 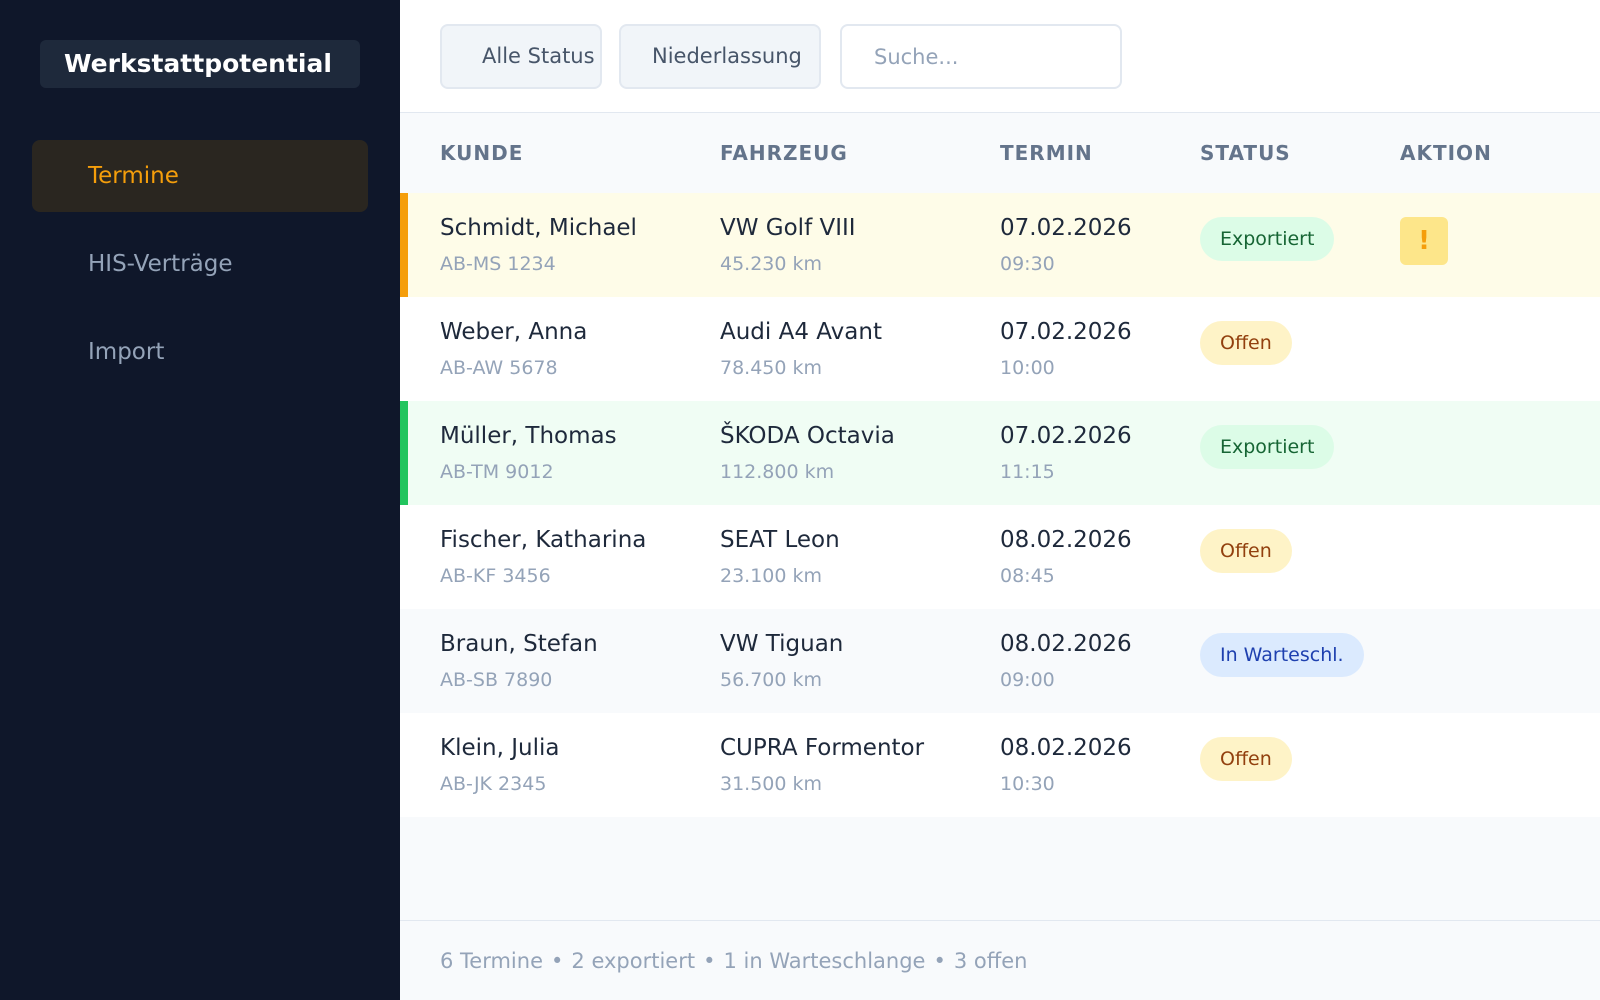 What do you see at coordinates (771, 784) in the screenshot?
I see `vehicle-mileage: 31.500 km` at bounding box center [771, 784].